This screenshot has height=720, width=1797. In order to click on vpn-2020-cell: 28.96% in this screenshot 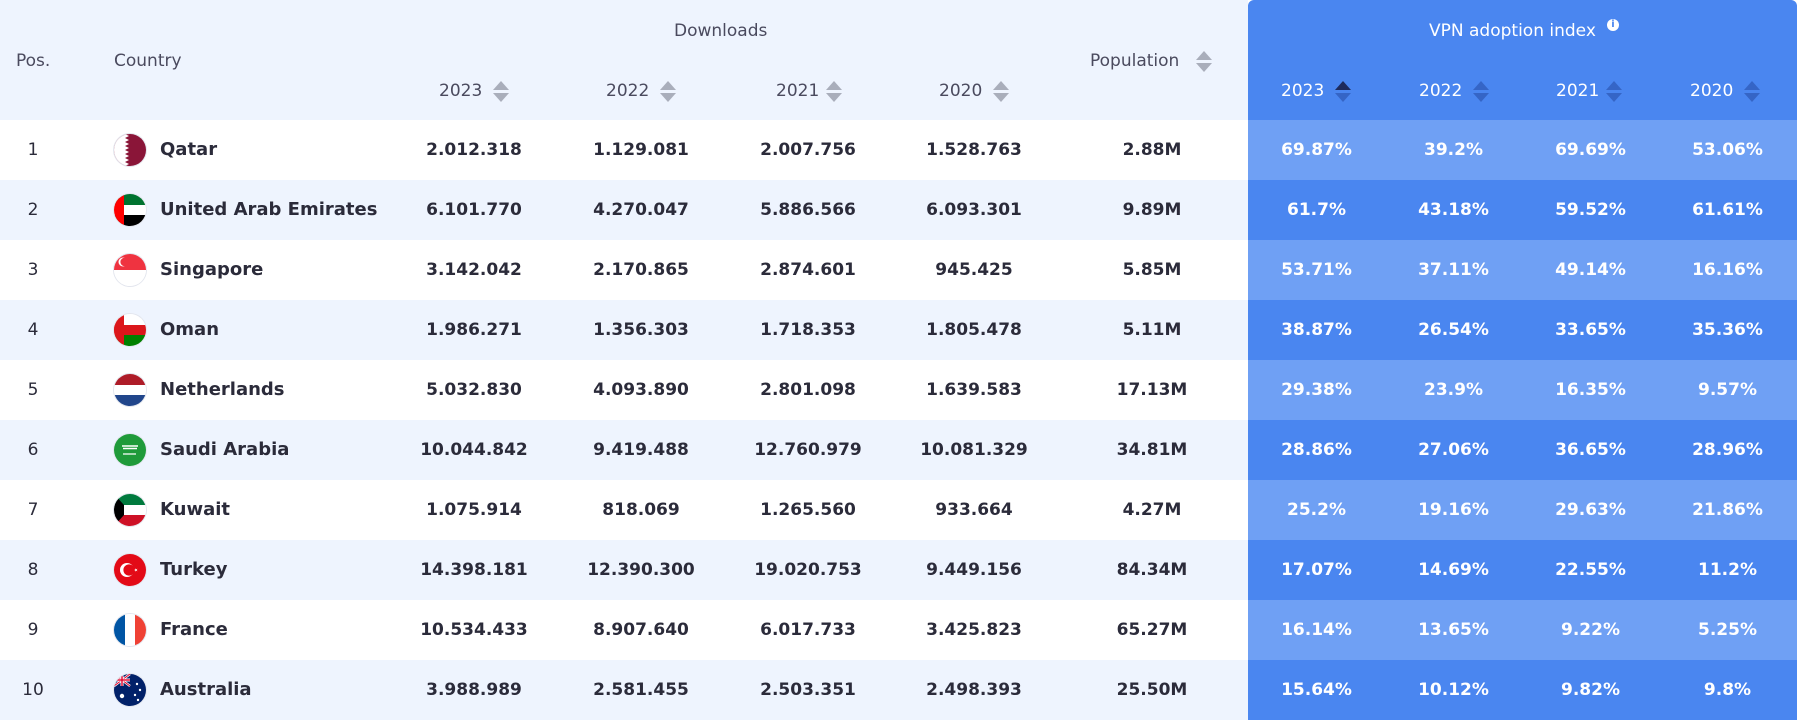, I will do `click(1727, 450)`.